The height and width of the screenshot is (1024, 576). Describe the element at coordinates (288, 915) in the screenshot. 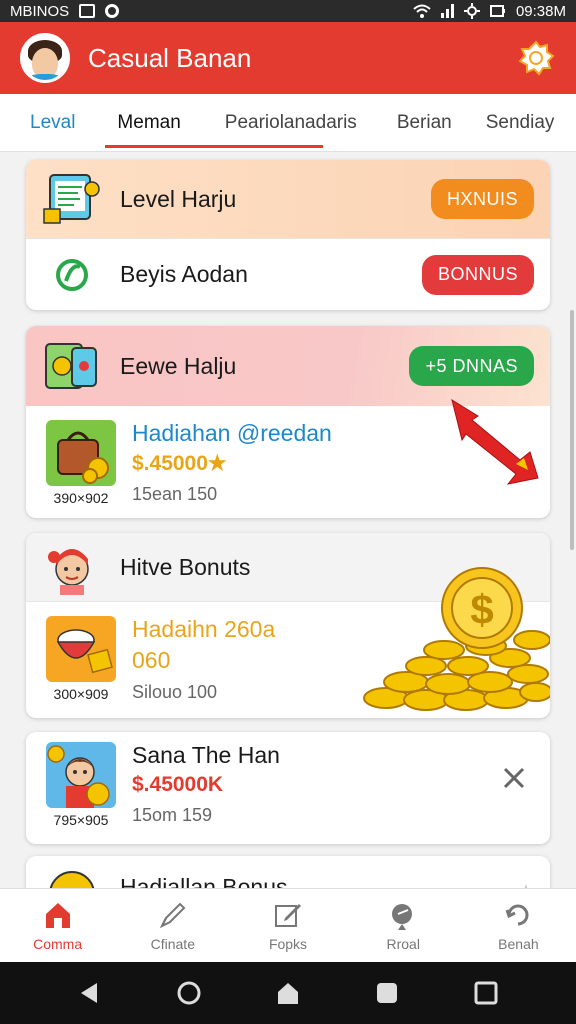

I see `edit-icon` at that location.